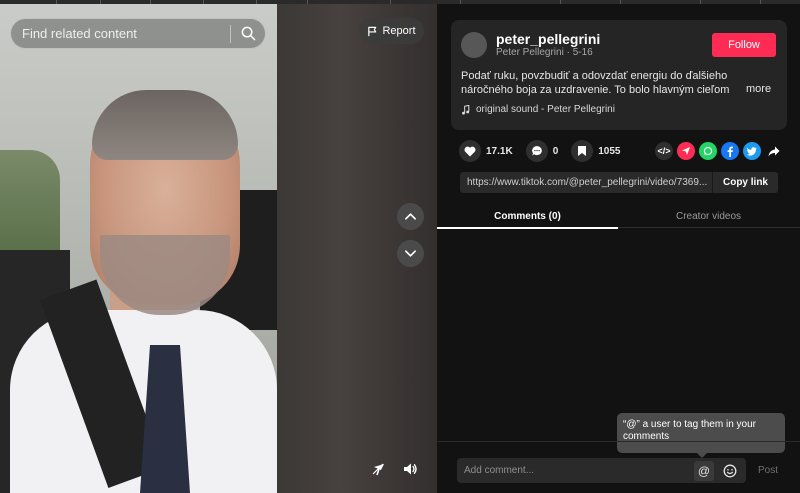 This screenshot has height=493, width=800. I want to click on display-name: Peter Pellegrini, so click(530, 52).